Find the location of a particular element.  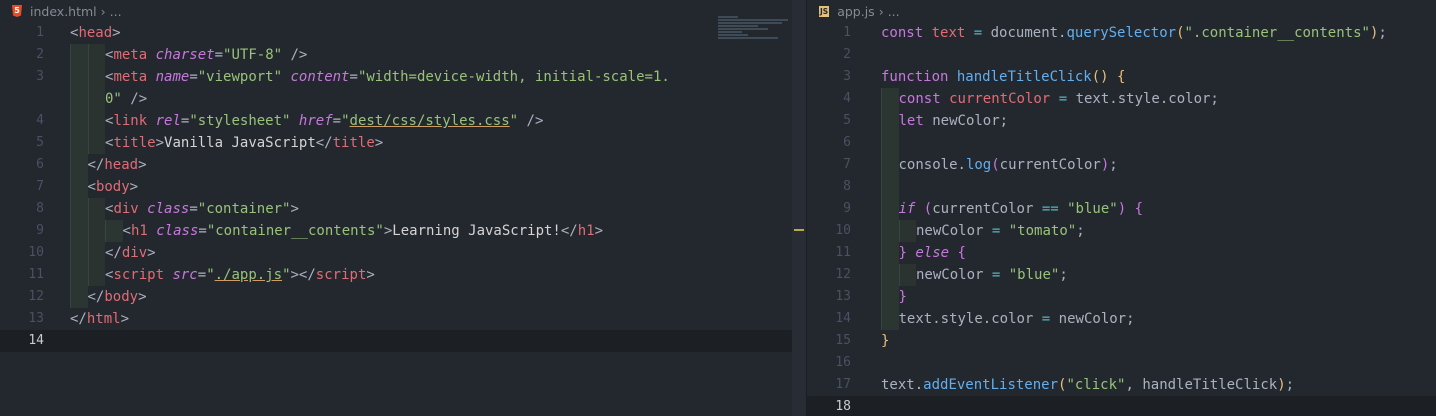

line-number: 15 is located at coordinates (843, 340).